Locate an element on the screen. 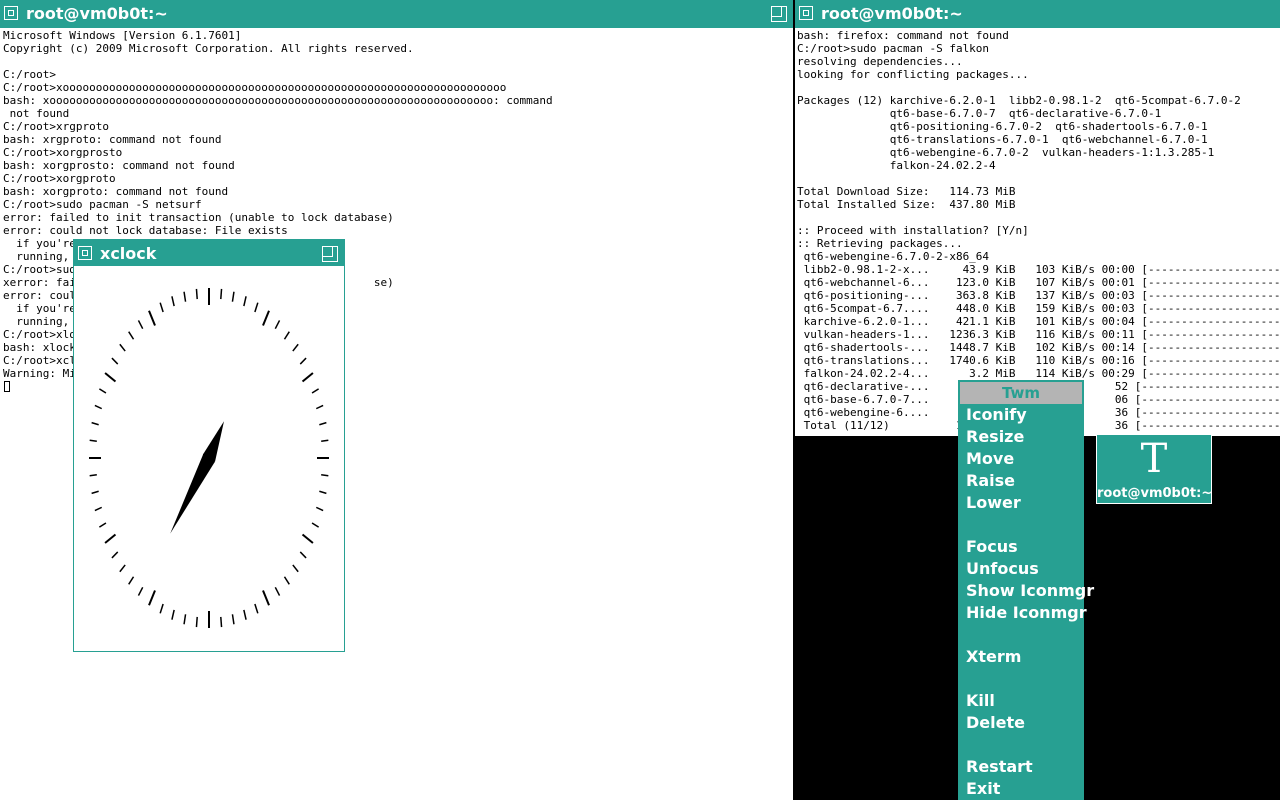 The height and width of the screenshot is (800, 1280). menu-item-iconify: Iconify is located at coordinates (996, 414).